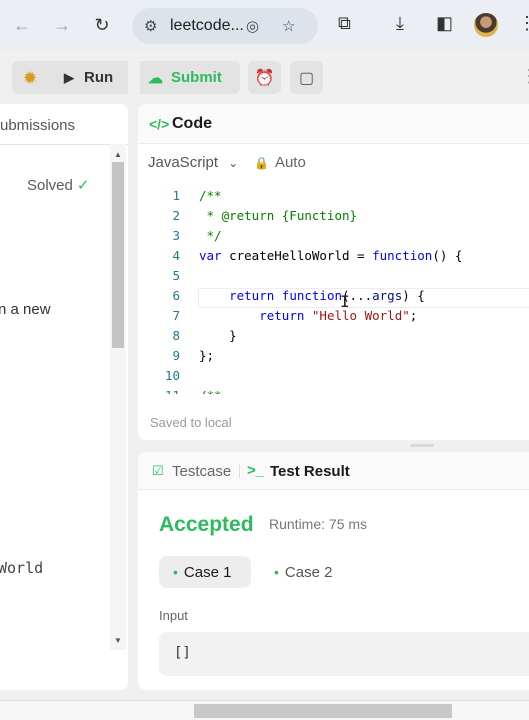 The width and height of the screenshot is (529, 720). I want to click on auto-label: Auto, so click(290, 162).